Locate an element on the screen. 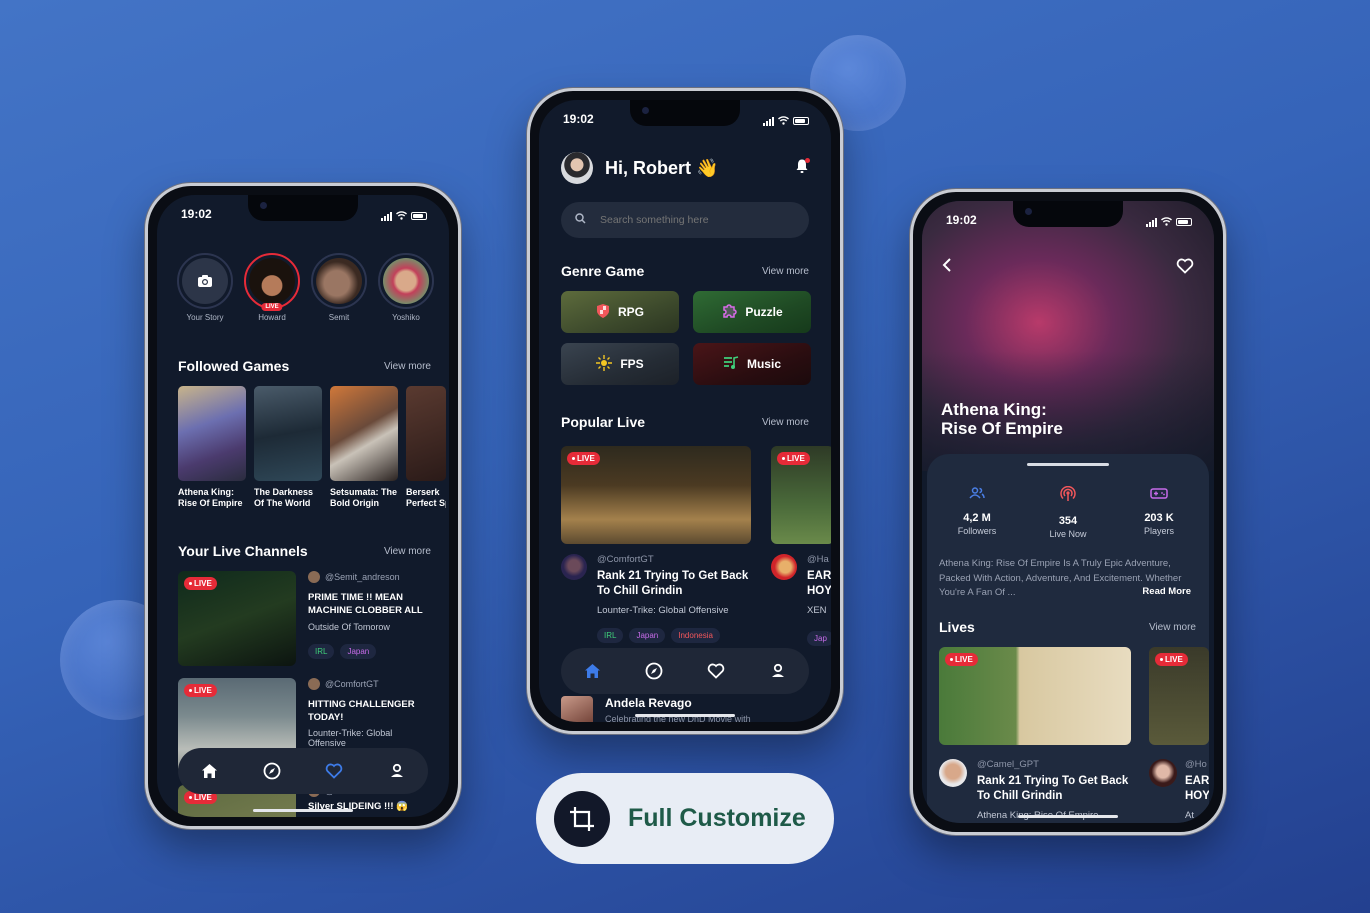  story-your-story: Your Story is located at coordinates (205, 287).